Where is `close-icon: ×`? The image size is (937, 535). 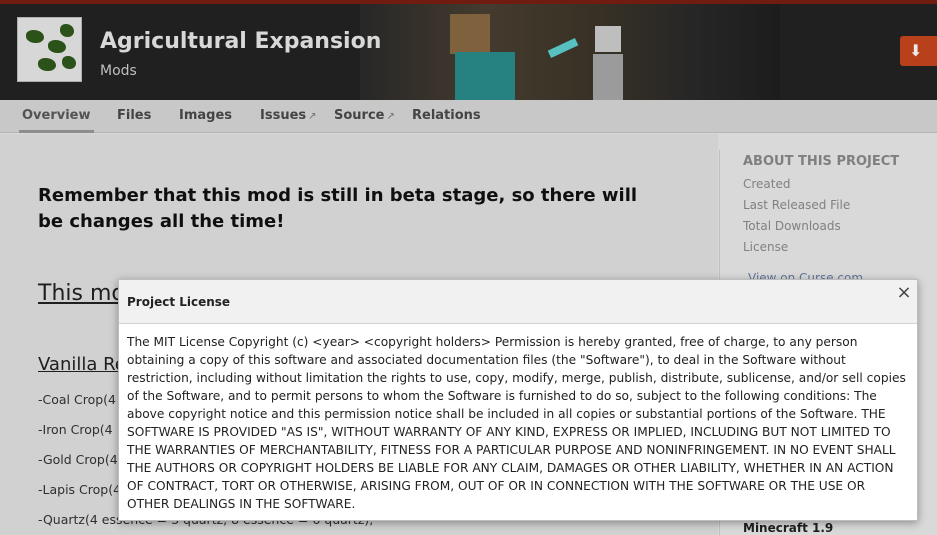 close-icon: × is located at coordinates (904, 293).